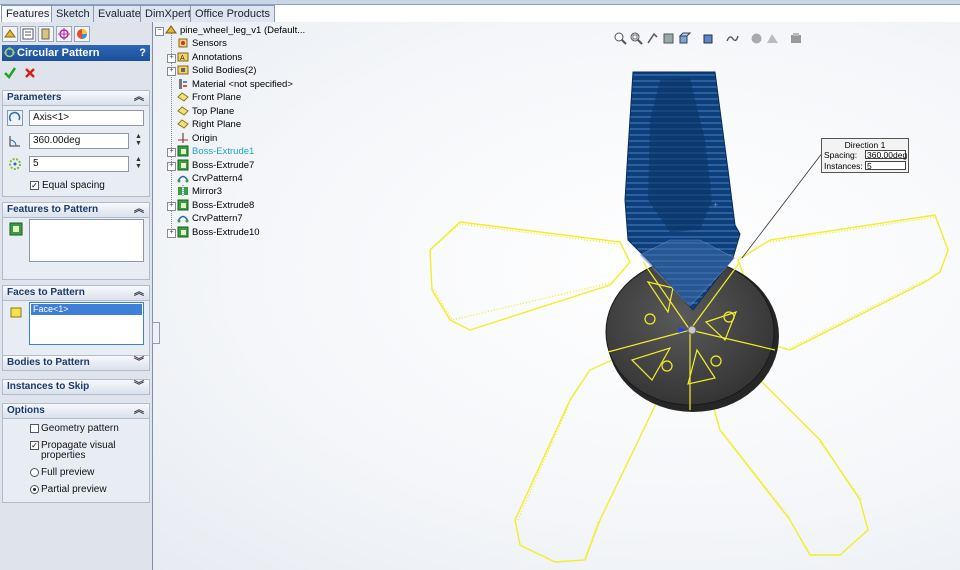 This screenshot has width=960, height=570. What do you see at coordinates (142, 53) in the screenshot?
I see `help-button: ?` at bounding box center [142, 53].